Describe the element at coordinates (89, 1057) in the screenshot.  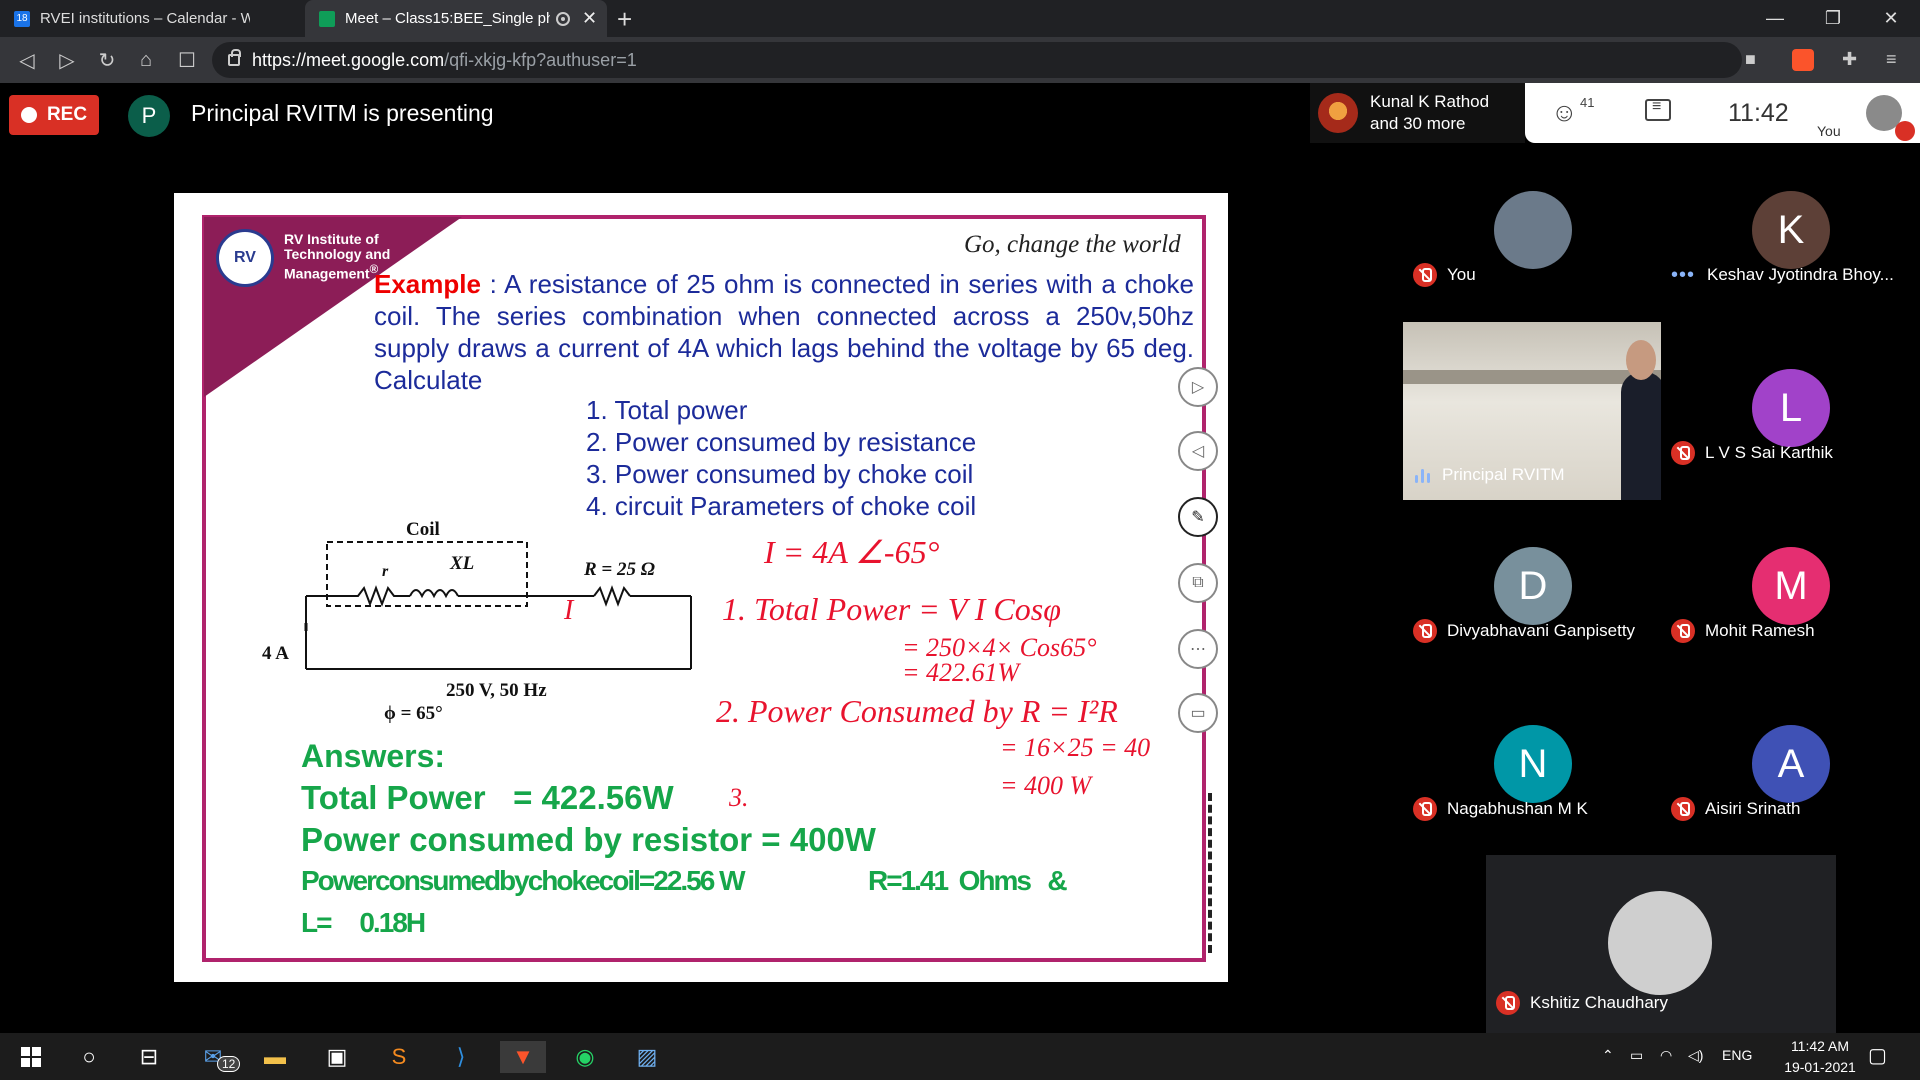
I see `search-icon: ○` at that location.